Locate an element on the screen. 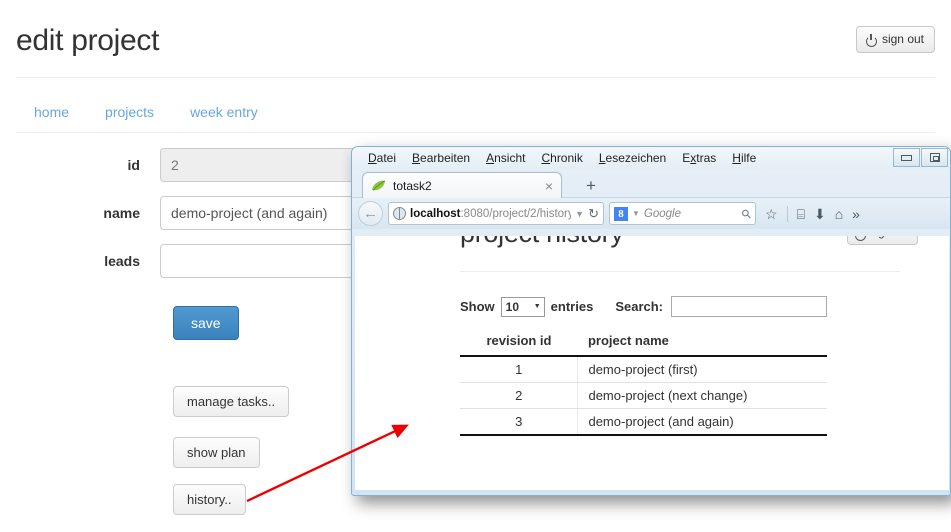 Image resolution: width=951 pixels, height=532 pixels. menu-item-chronik: Chronik is located at coordinates (561, 158).